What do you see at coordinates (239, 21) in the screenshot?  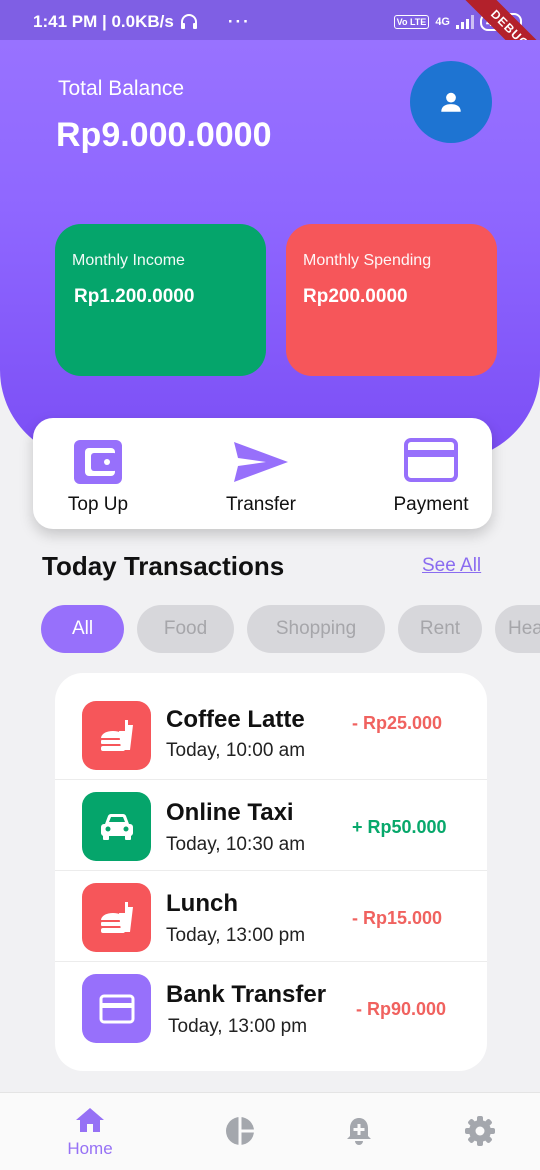 I see `status-more-dots: ···` at bounding box center [239, 21].